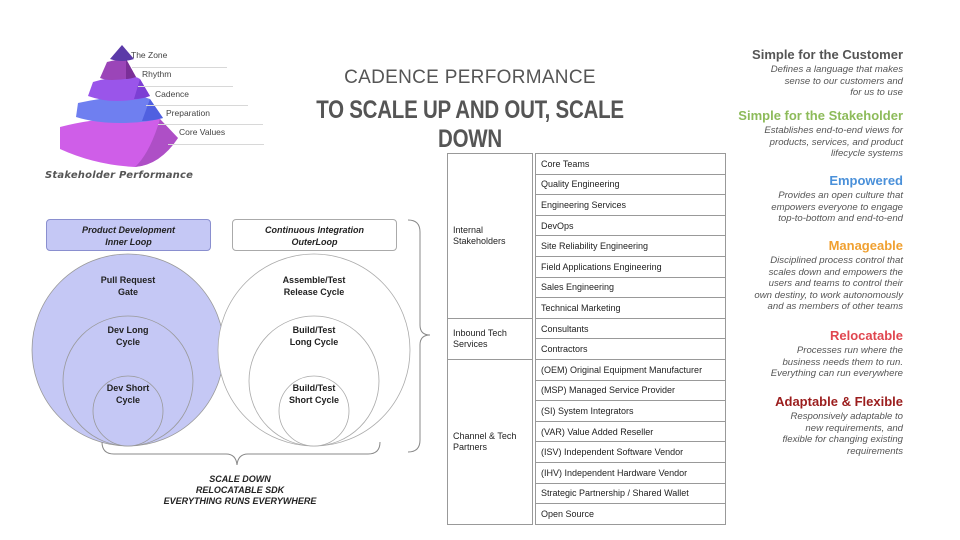 This screenshot has height=540, width=960. Describe the element at coordinates (827, 54) in the screenshot. I see `principle-title: Simple for the Customer` at that location.